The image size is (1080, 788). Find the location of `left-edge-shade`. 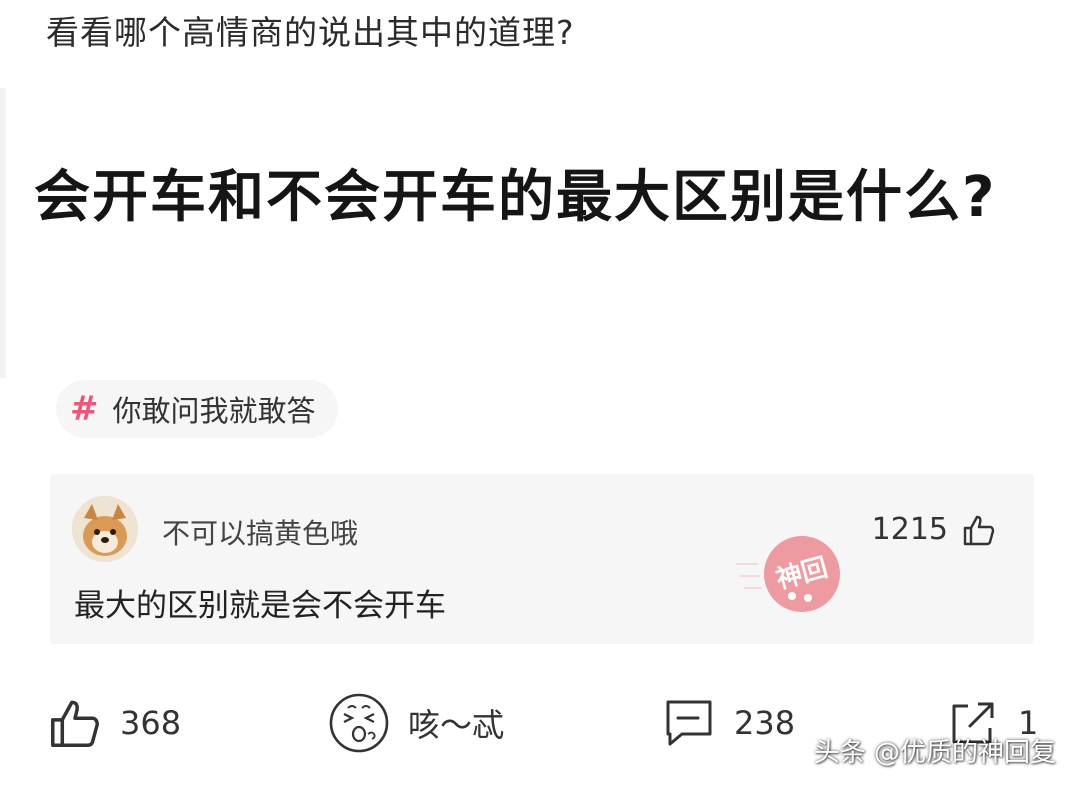

left-edge-shade is located at coordinates (3, 233).